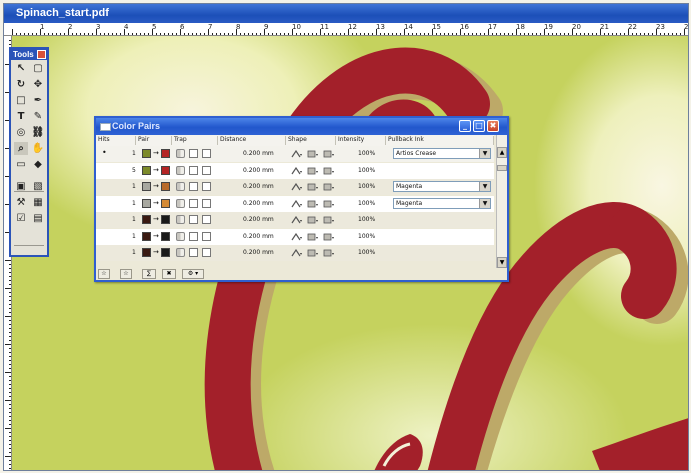 The width and height of the screenshot is (691, 473). I want to click on table-row: • 1 → 0.200 mm 100% Artios Crease ▼, so click(295, 154).